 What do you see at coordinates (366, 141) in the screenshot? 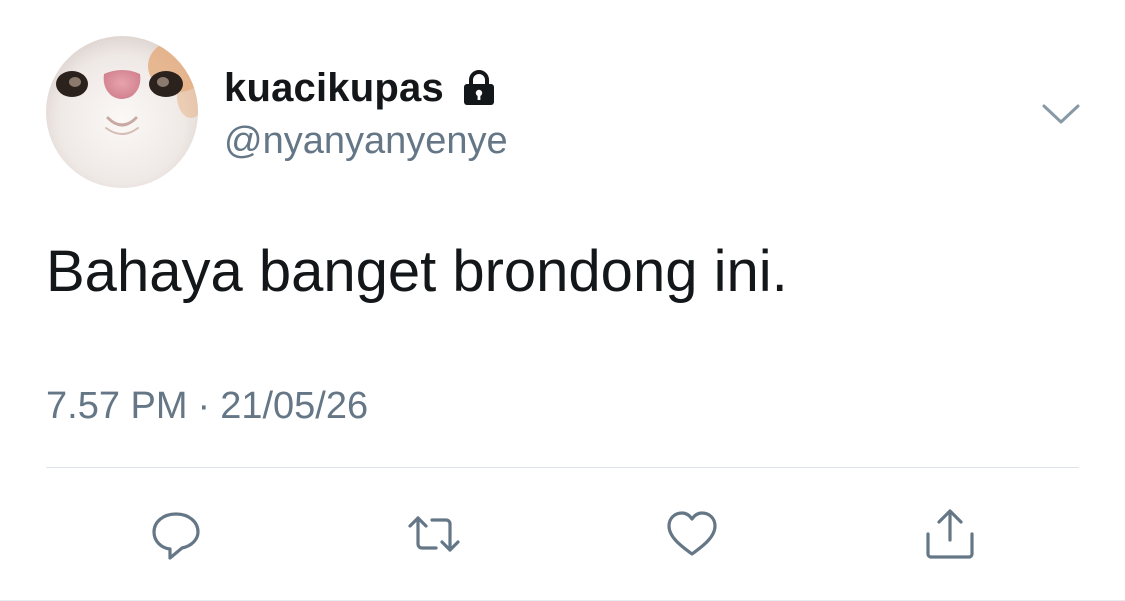
I see `handle: @nyanyanyenye` at bounding box center [366, 141].